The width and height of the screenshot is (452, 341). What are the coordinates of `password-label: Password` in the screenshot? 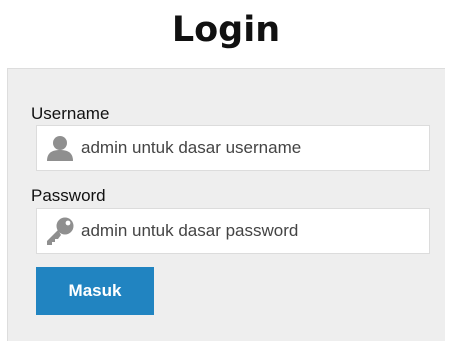 It's located at (68, 195).